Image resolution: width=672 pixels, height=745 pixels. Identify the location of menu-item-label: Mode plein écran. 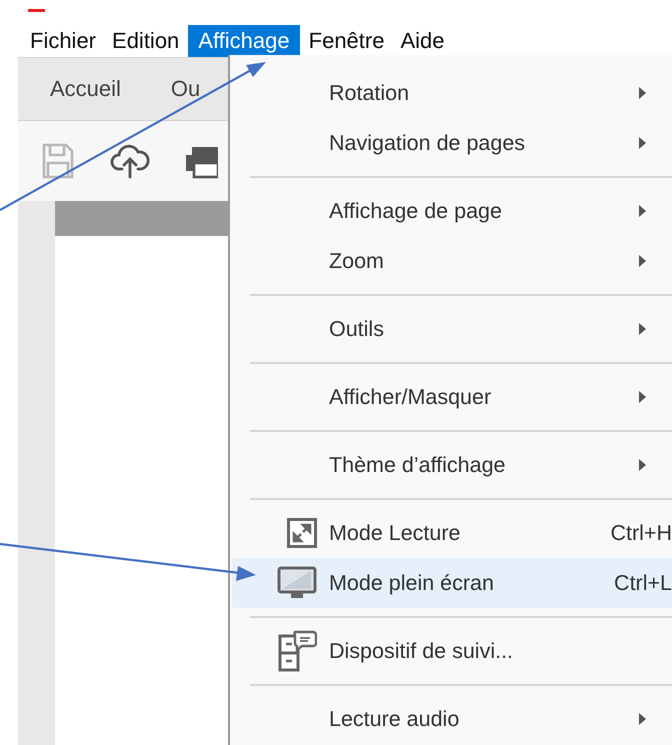
(412, 583).